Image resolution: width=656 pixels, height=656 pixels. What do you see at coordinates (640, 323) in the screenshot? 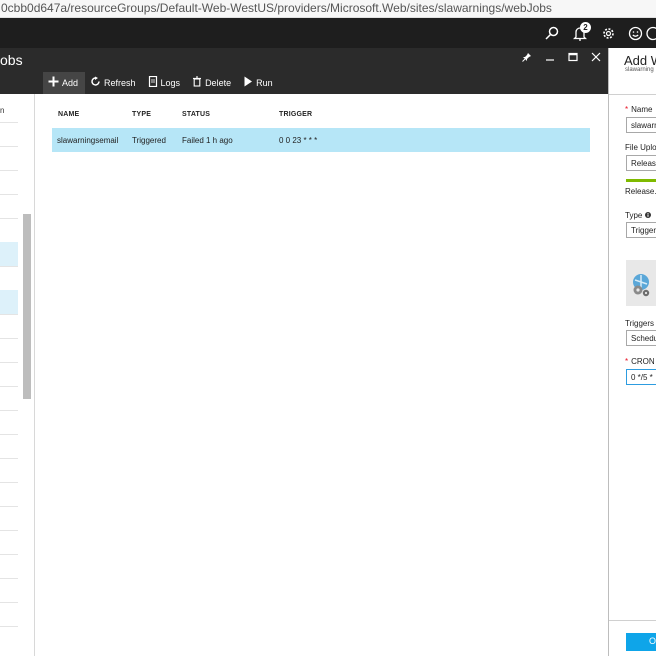
I see `triggers-label: Triggers` at bounding box center [640, 323].